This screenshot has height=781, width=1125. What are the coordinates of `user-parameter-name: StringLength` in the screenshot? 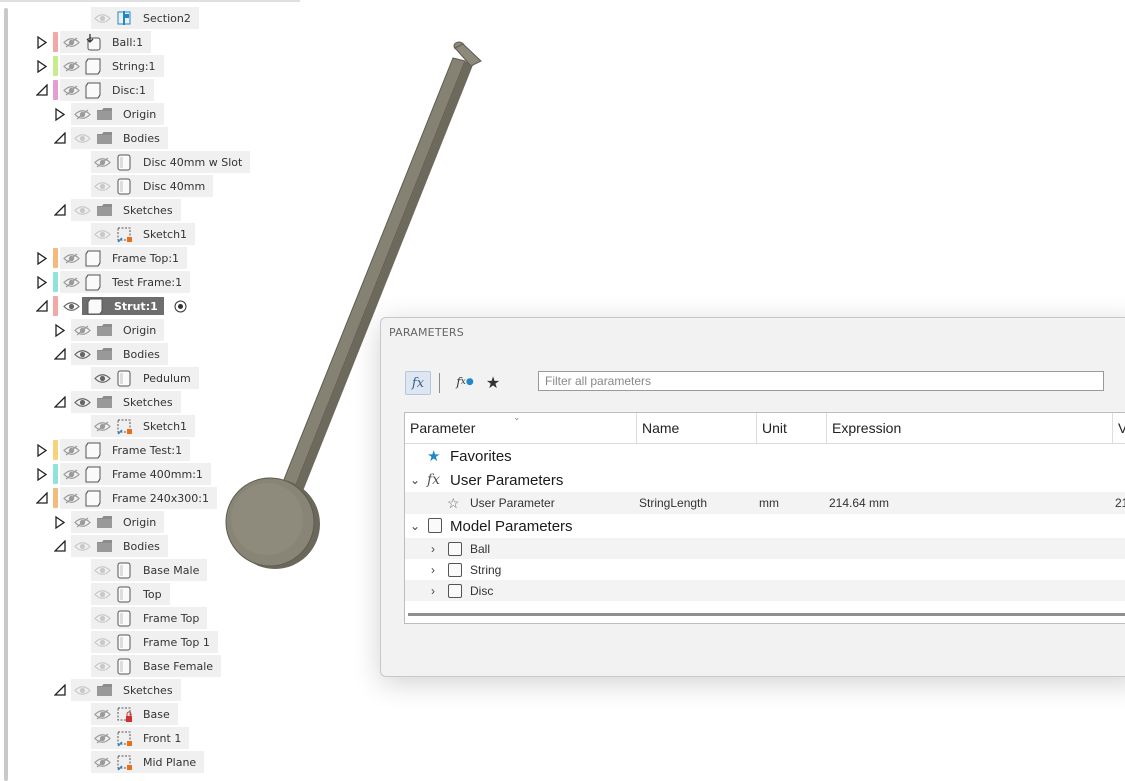 It's located at (673, 503).